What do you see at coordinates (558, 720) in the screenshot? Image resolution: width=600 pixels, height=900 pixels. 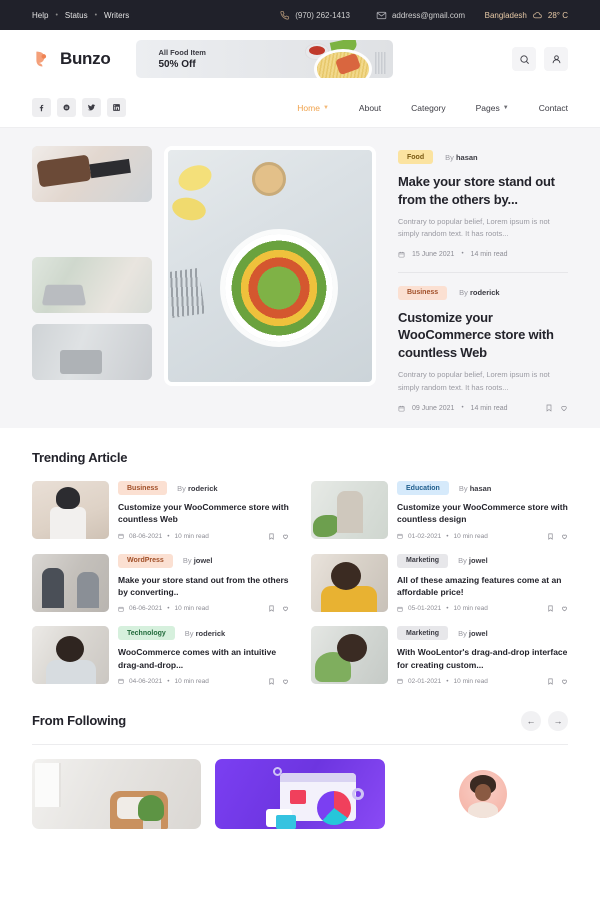 I see `carousel-next-button: →` at bounding box center [558, 720].